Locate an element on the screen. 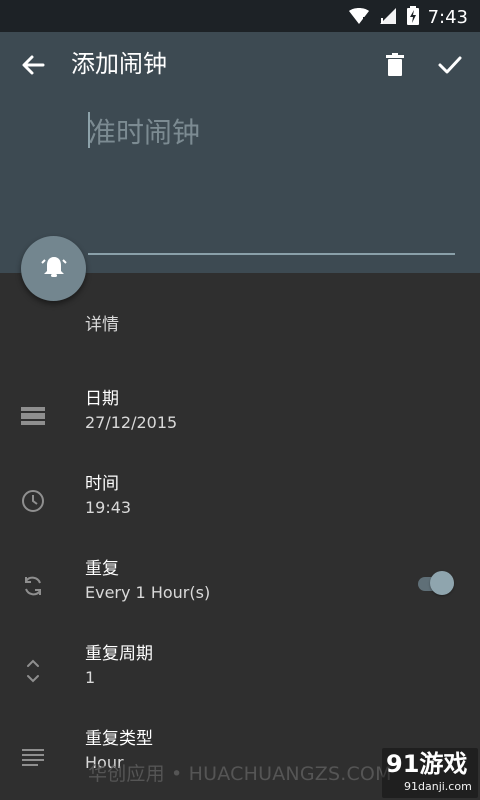 This screenshot has width=480, height=800. repeat-period-value: 1 is located at coordinates (90, 677).